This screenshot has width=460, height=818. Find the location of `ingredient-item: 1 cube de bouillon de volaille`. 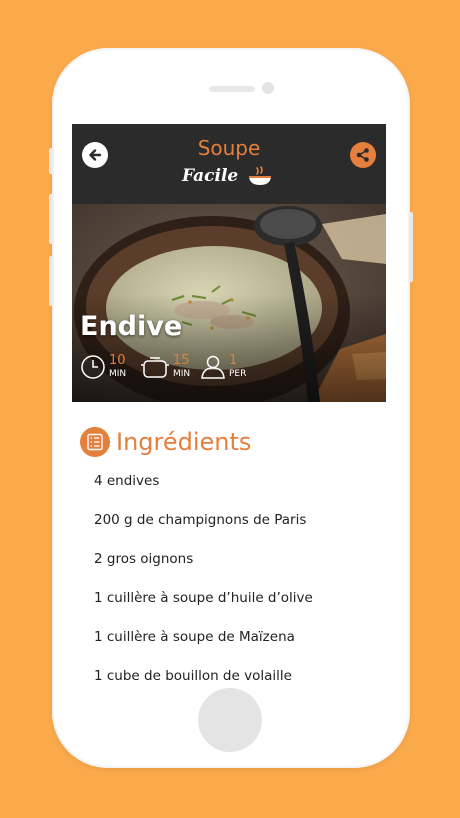

ingredient-item: 1 cube de bouillon de volaille is located at coordinates (193, 674).